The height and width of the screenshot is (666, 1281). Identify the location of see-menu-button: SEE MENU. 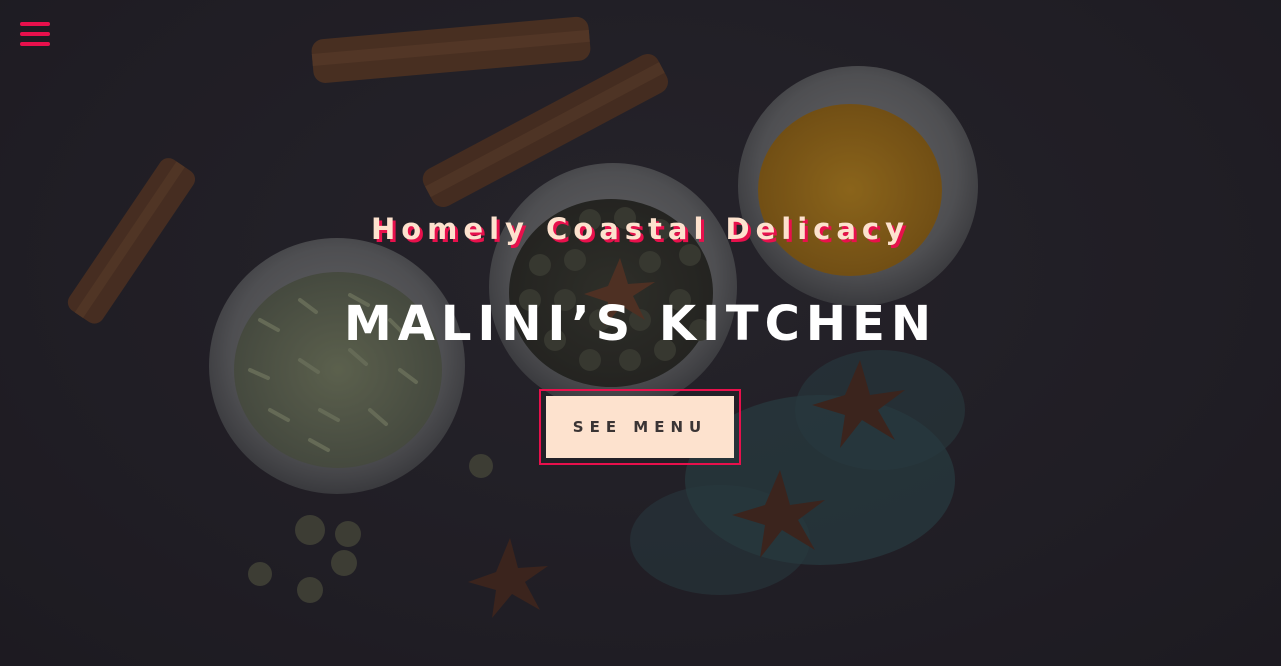
(640, 427).